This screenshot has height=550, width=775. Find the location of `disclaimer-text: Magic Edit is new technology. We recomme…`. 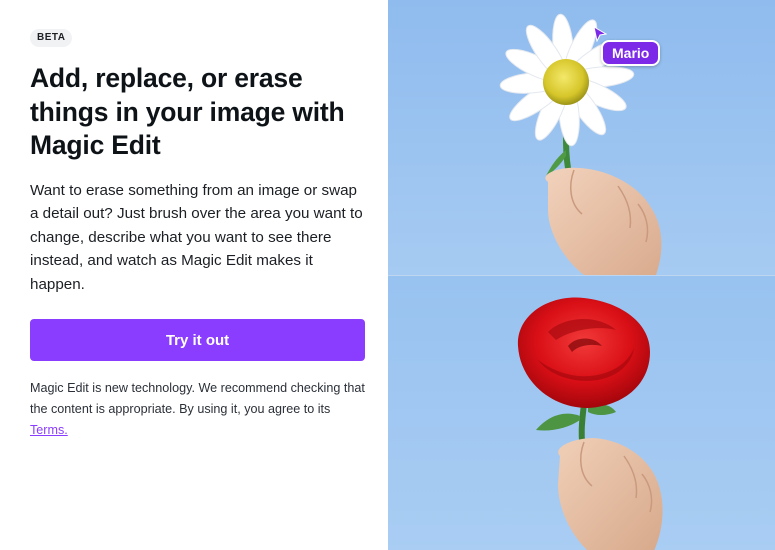

disclaimer-text: Magic Edit is new technology. We recomme… is located at coordinates (200, 409).